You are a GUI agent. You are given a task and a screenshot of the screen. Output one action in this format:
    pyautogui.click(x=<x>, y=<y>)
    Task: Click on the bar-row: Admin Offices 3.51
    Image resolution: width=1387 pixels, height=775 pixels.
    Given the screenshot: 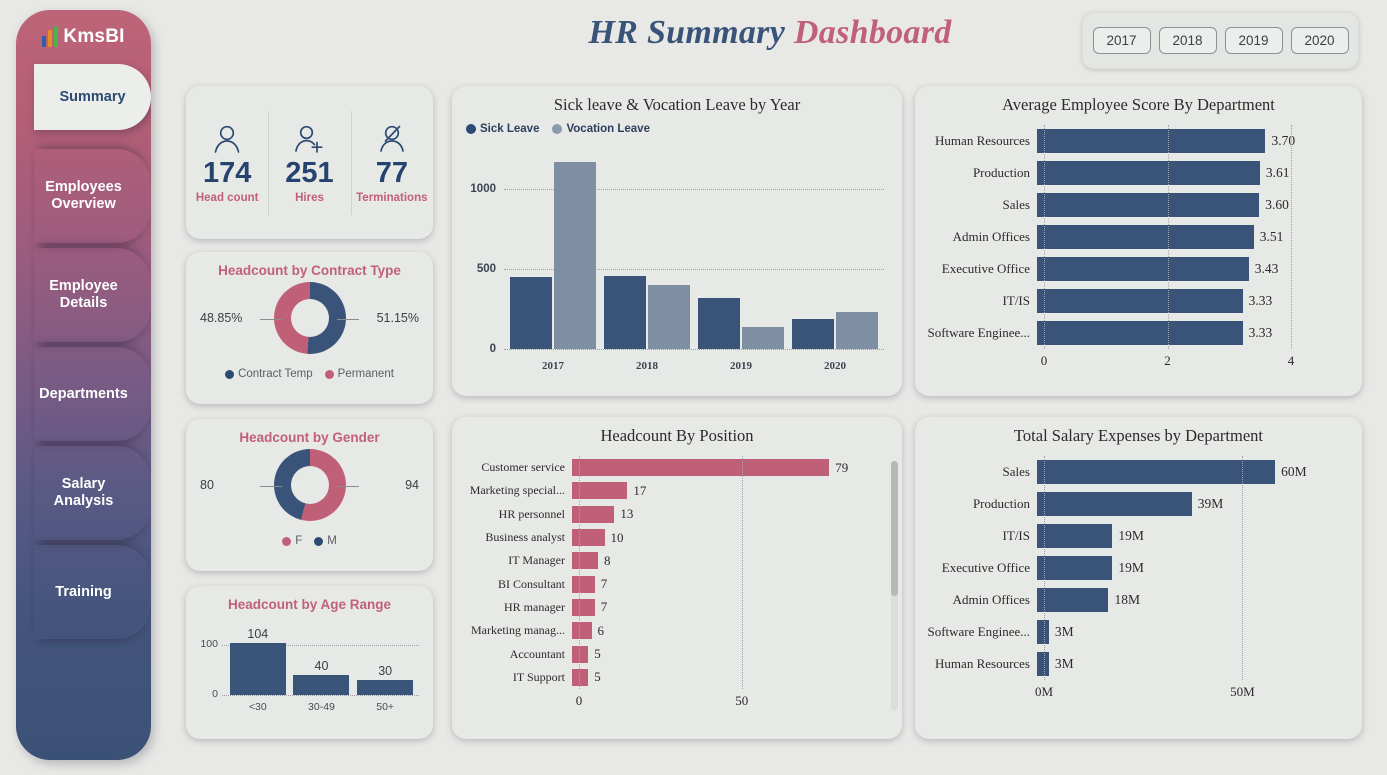 What is the action you would take?
    pyautogui.click(x=1138, y=237)
    